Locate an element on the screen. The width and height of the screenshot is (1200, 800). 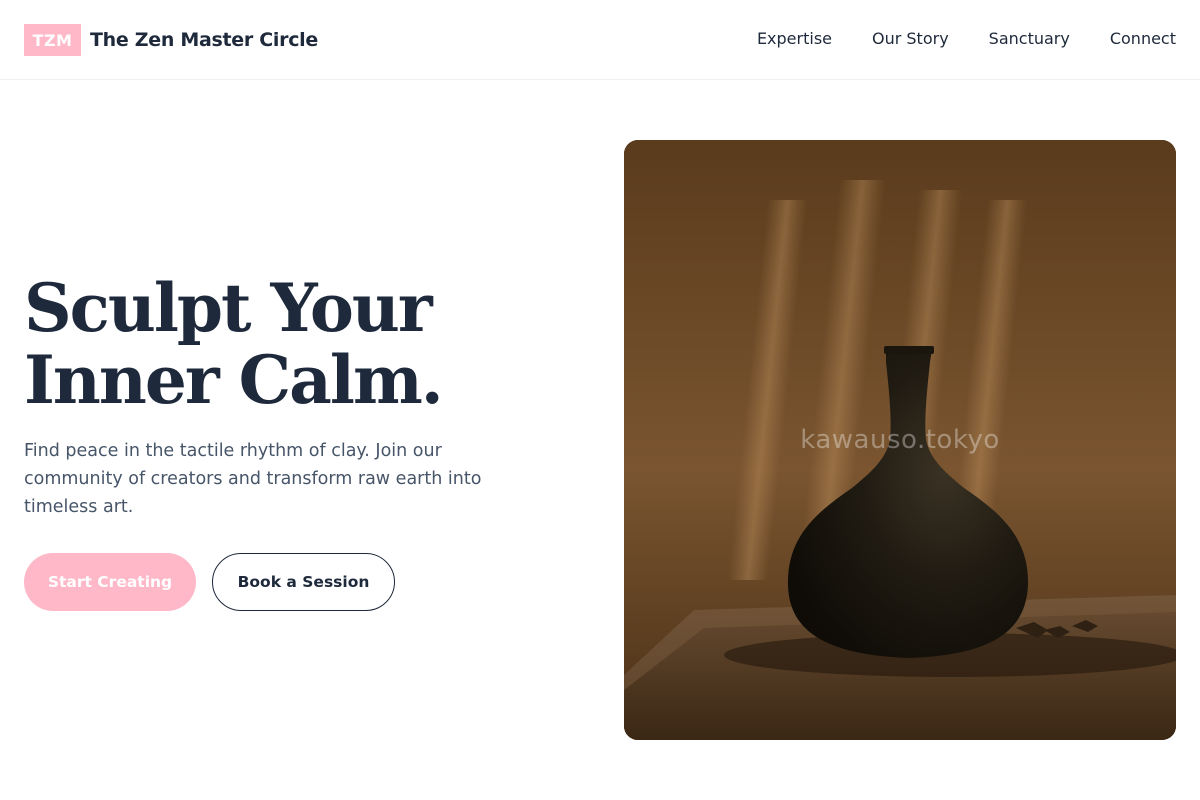
hero-title: Sculpt Your Inner Calm. is located at coordinates (304, 344).